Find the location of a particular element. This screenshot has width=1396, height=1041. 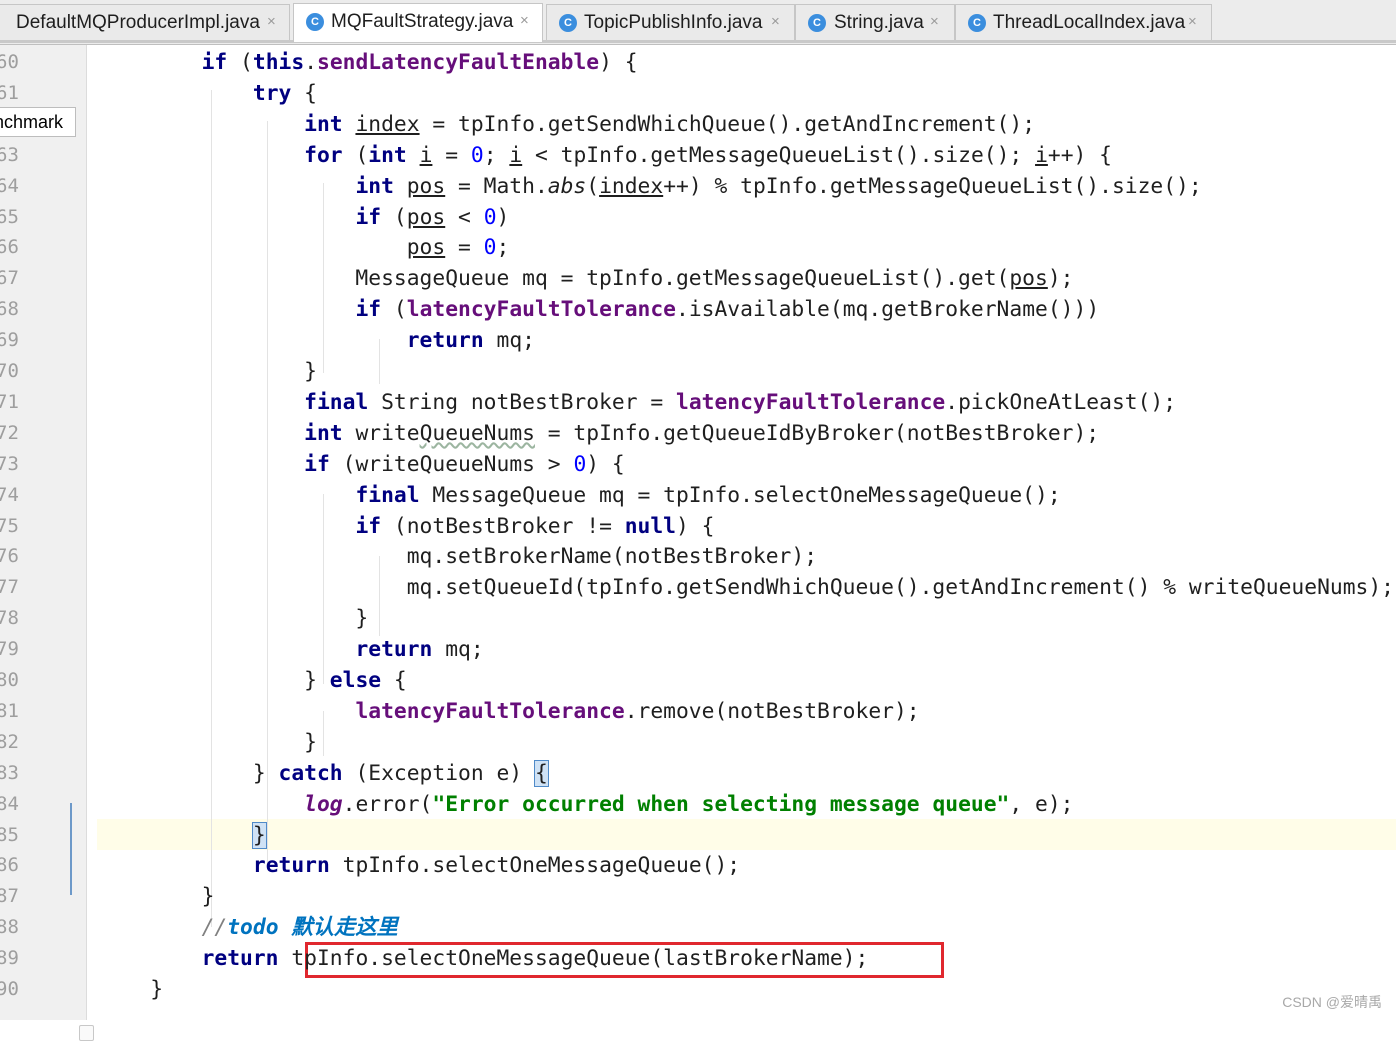

code-token: String notBestBroker = is located at coordinates (522, 402).